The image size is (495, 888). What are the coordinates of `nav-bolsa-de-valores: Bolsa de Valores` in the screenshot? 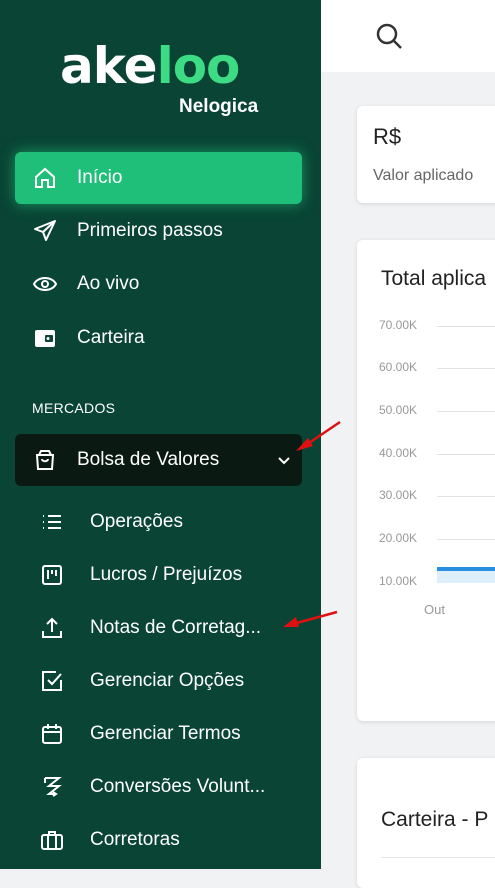 It's located at (158, 460).